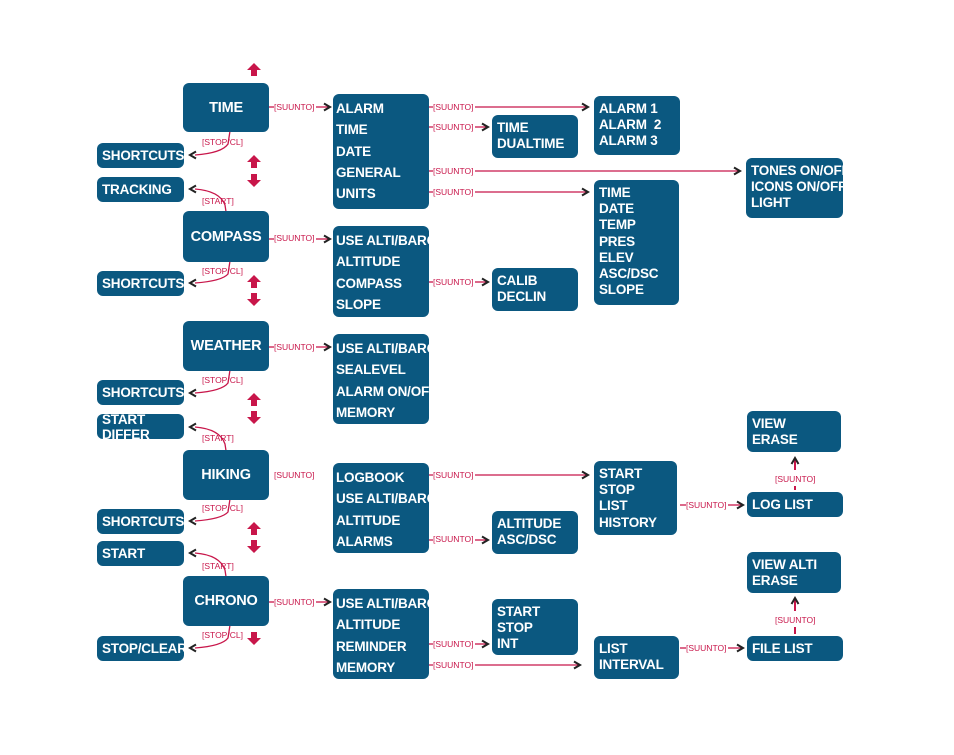 The width and height of the screenshot is (954, 755). I want to click on menu-item-general: GENERAL, so click(382, 172).